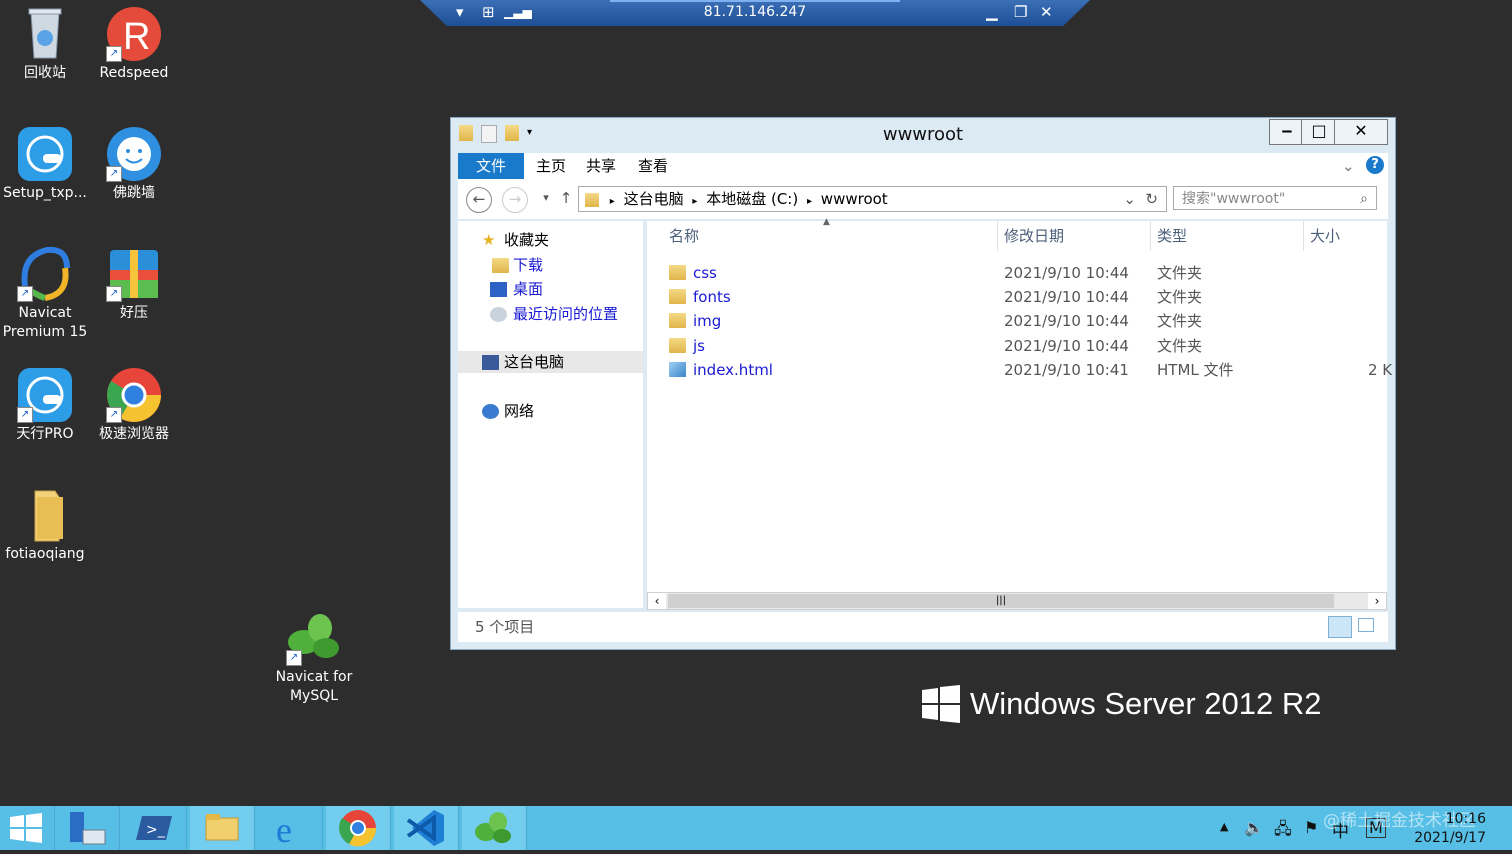  What do you see at coordinates (500, 265) in the screenshot?
I see `downloads-icon` at bounding box center [500, 265].